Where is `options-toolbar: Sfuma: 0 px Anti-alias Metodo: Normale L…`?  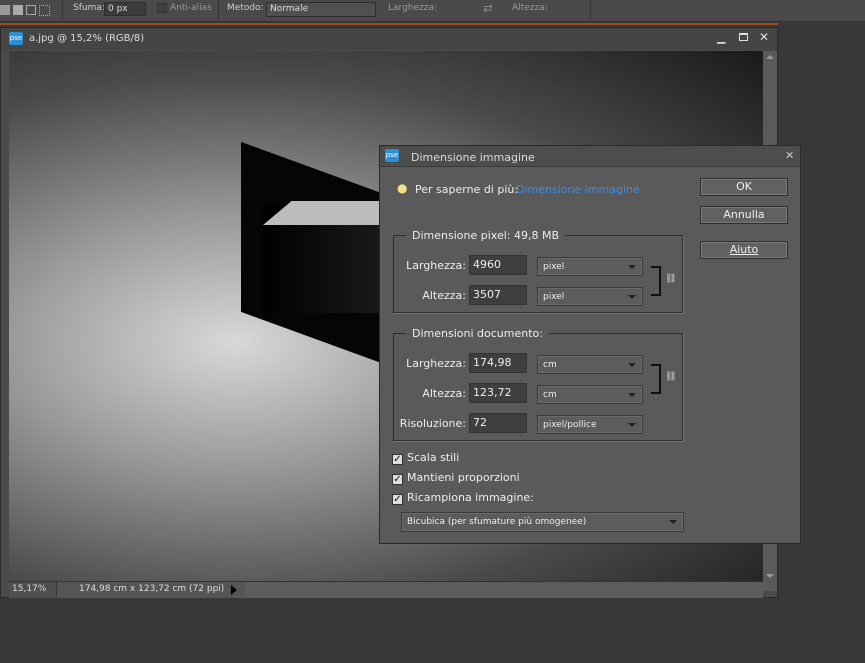
options-toolbar: Sfuma: 0 px Anti-alias Metodo: Normale L… is located at coordinates (432, 11).